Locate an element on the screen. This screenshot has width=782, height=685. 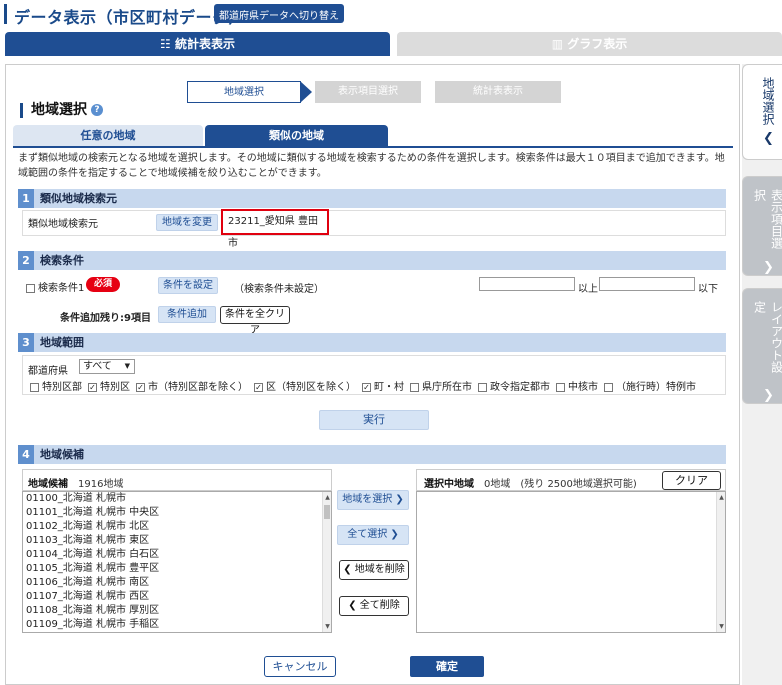
list-item: 01108_北海道 札幌市 厚別区 is located at coordinates (177, 611).